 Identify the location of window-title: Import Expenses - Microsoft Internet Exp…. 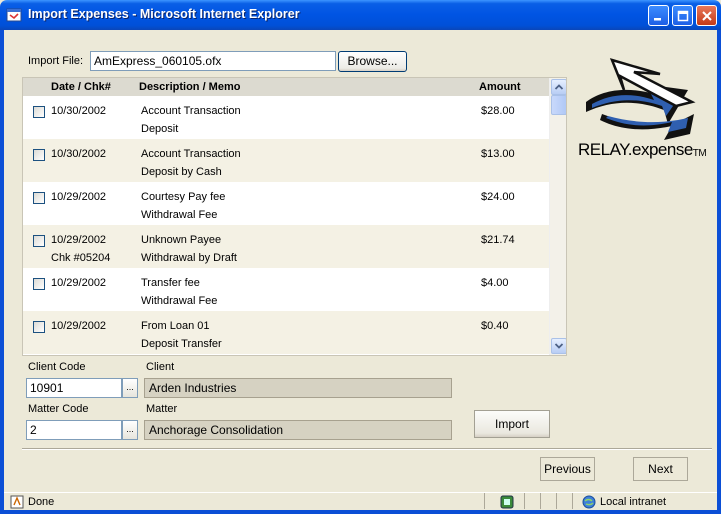
(164, 14).